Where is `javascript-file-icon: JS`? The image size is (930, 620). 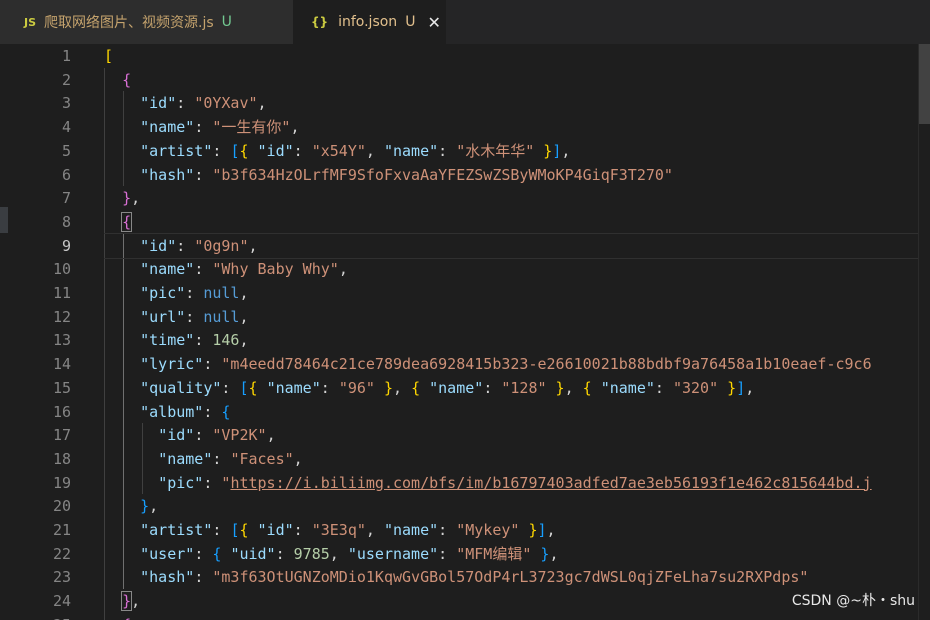 javascript-file-icon: JS is located at coordinates (30, 22).